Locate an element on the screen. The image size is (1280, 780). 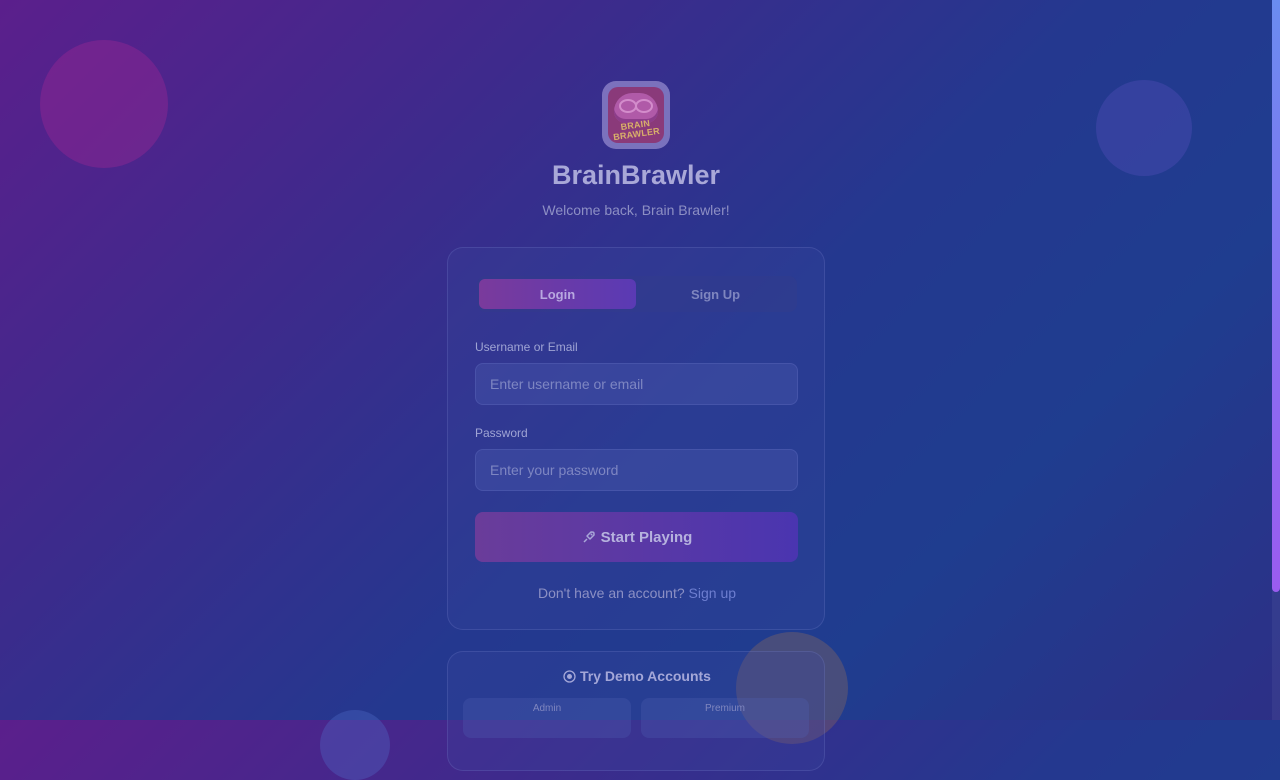
signup-link: Sign up is located at coordinates (712, 593).